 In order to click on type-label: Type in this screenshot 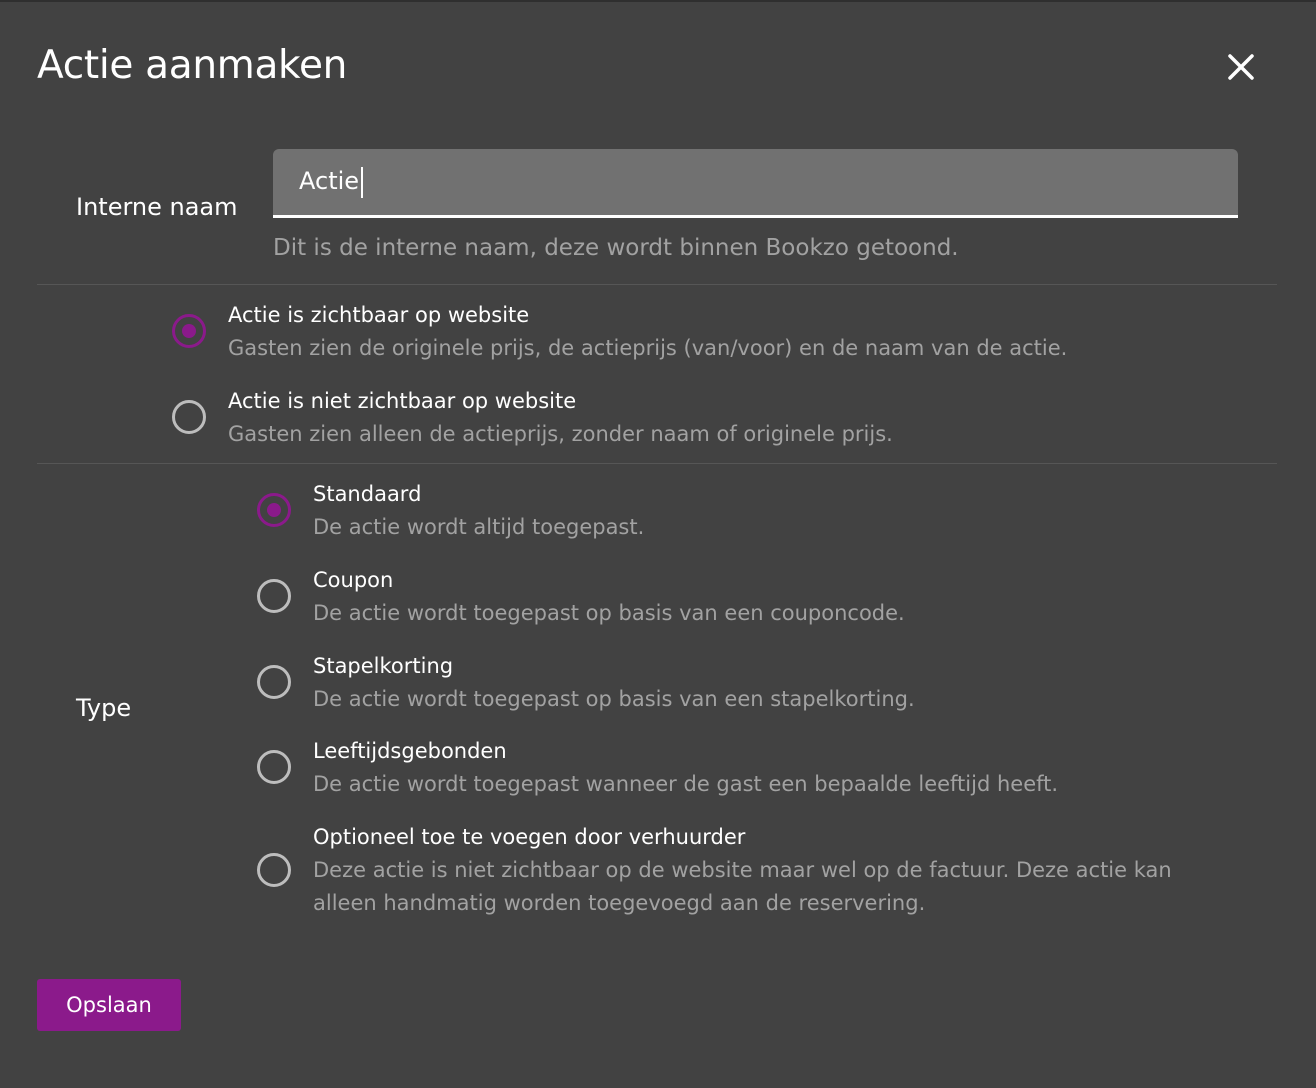, I will do `click(104, 708)`.